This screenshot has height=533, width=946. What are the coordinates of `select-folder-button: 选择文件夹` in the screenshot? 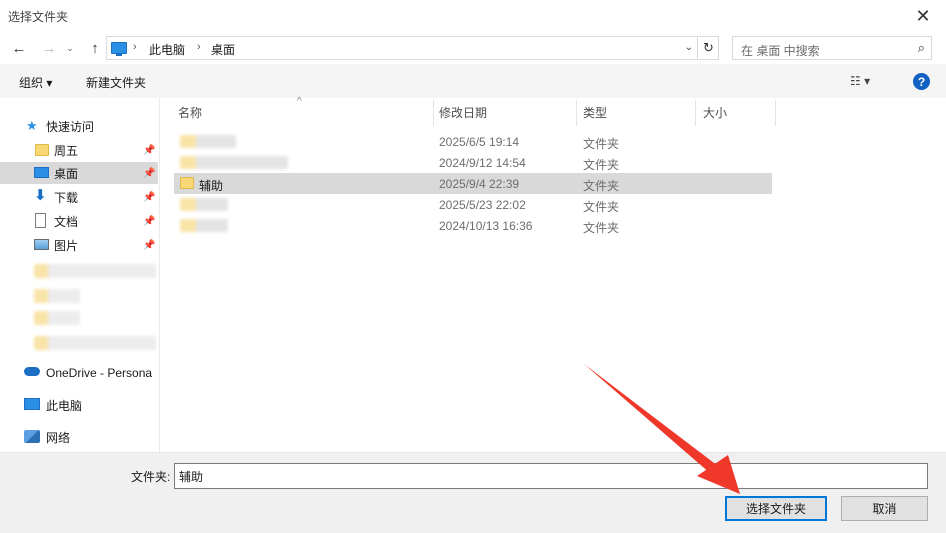 It's located at (776, 508).